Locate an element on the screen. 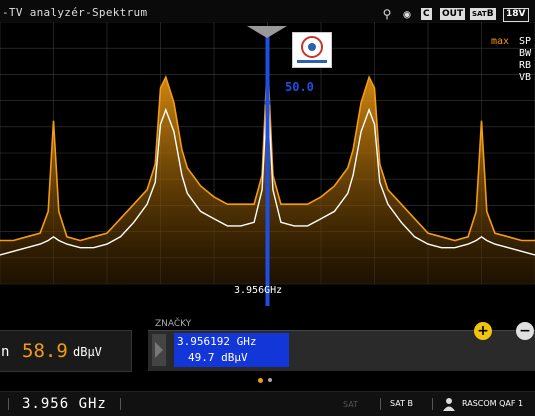 The image size is (535, 416). sat-watermark: SAT is located at coordinates (350, 404).